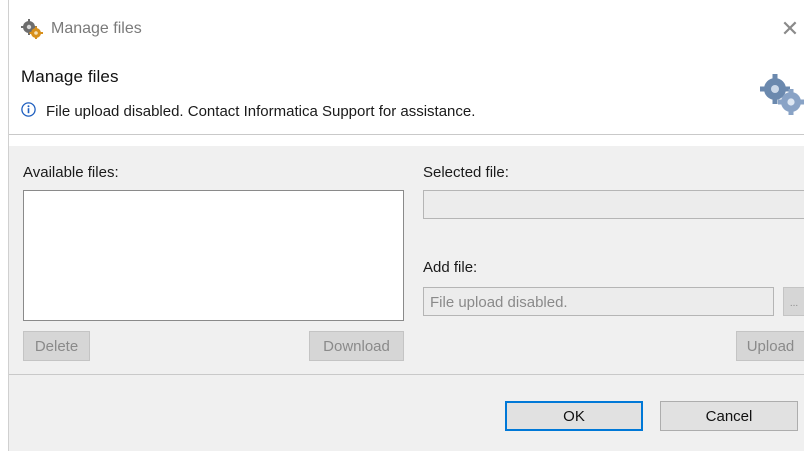 This screenshot has height=451, width=804. Describe the element at coordinates (96, 28) in the screenshot. I see `window-title: Manage files` at that location.